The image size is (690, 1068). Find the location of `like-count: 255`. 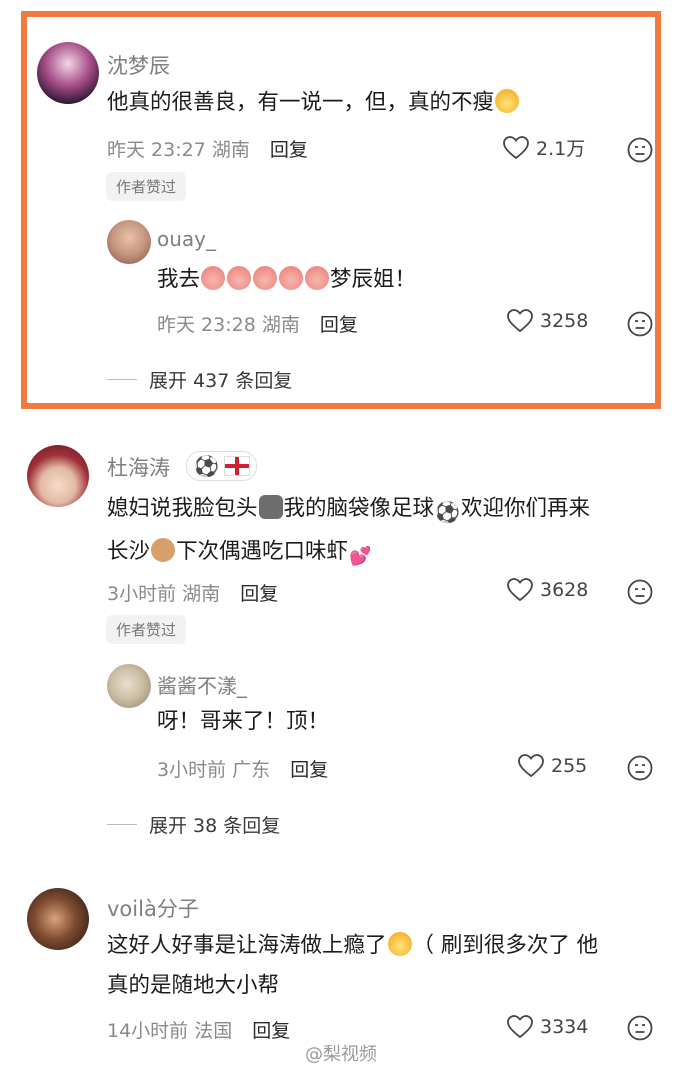

like-count: 255 is located at coordinates (569, 766).